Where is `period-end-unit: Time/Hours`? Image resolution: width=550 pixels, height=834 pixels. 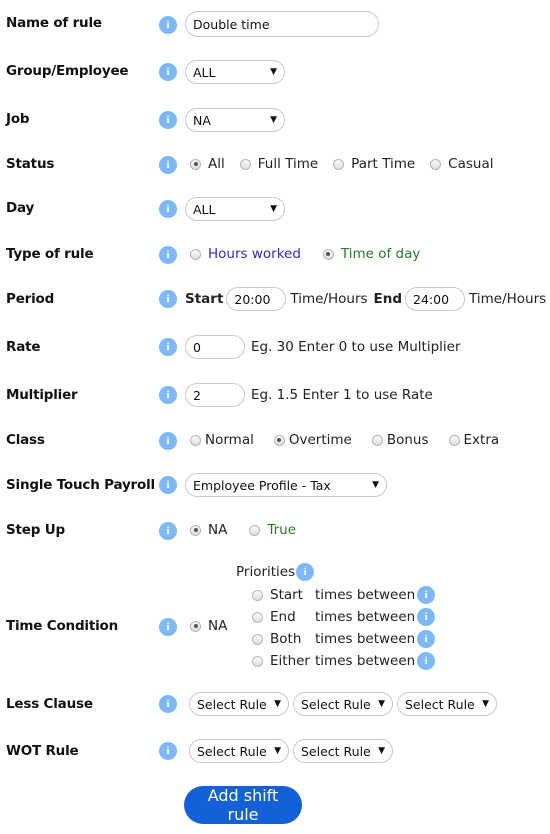
period-end-unit: Time/Hours is located at coordinates (508, 299).